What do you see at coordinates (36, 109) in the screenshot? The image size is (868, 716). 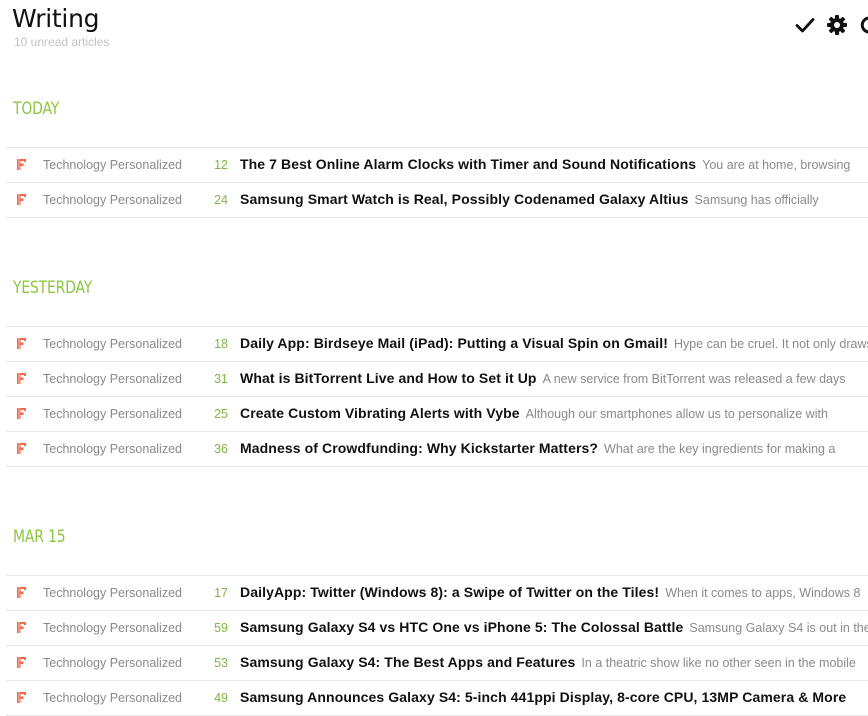 I see `section-heading: TODAY` at bounding box center [36, 109].